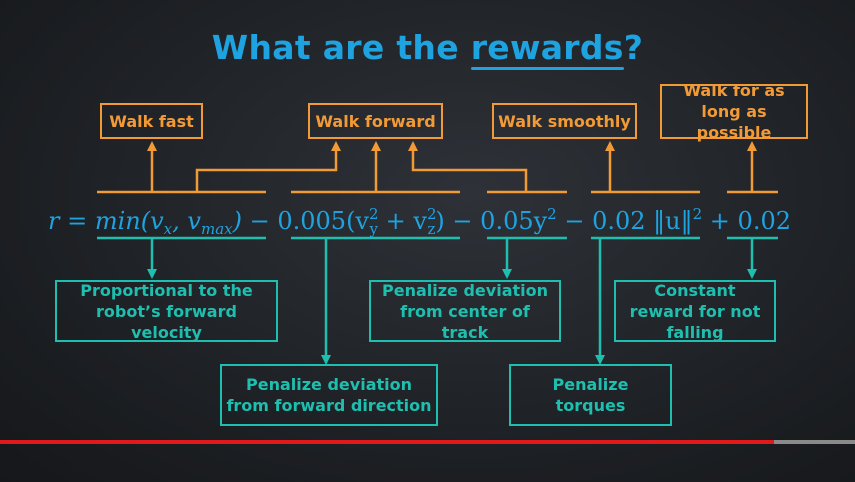 The image size is (855, 482). What do you see at coordinates (465, 311) in the screenshot?
I see `explain-center-of-track: Penalize deviation from center of track` at bounding box center [465, 311].